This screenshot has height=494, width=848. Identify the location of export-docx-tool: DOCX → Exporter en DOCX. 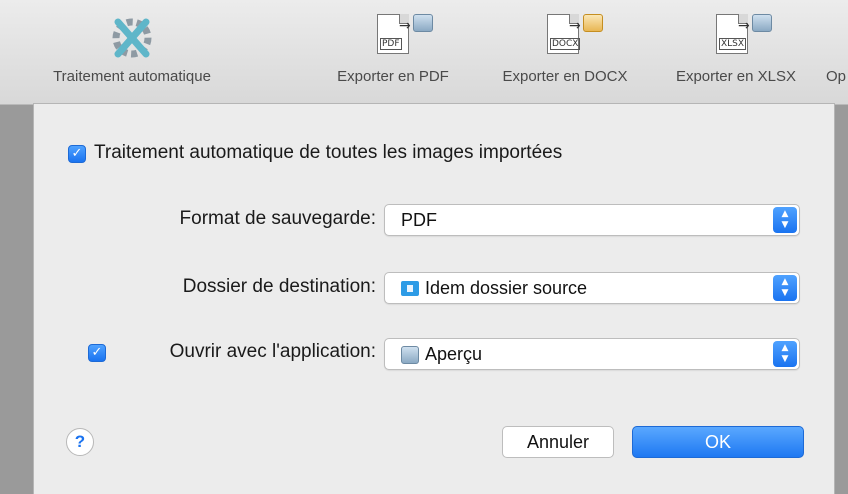
(565, 52).